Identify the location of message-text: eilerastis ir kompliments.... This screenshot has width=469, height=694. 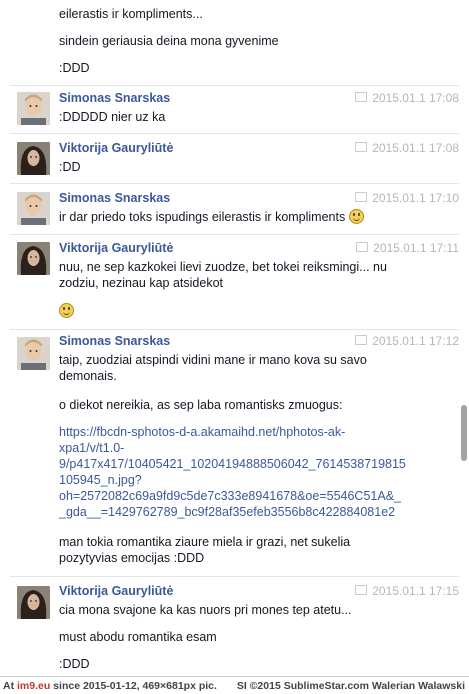
(131, 14).